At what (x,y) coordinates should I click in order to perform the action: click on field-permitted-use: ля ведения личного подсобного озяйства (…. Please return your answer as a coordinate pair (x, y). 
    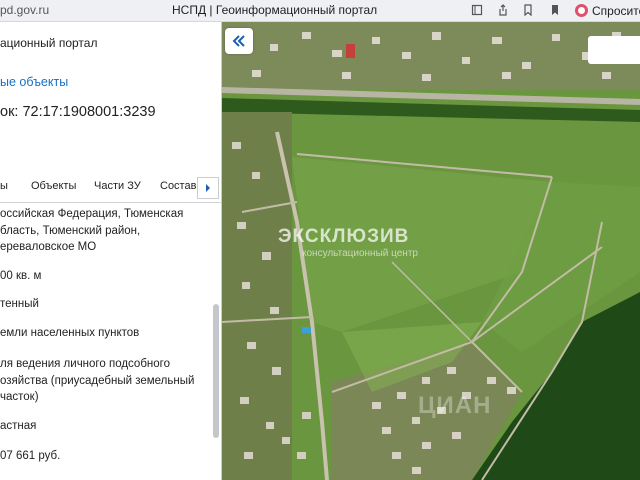
    Looking at the image, I should click on (97, 380).